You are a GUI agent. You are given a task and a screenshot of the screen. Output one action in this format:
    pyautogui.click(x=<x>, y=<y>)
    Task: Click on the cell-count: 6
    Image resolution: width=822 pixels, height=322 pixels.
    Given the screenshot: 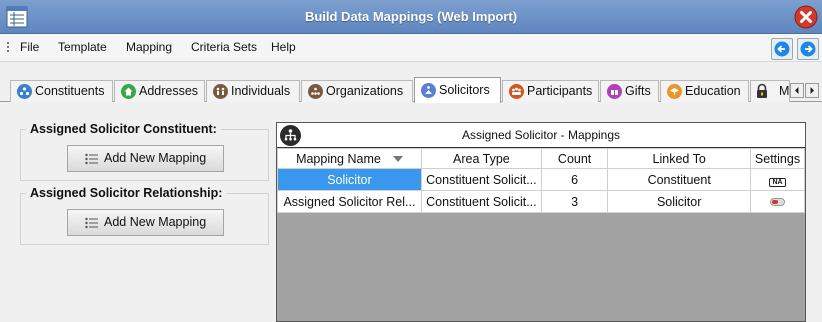 What is the action you would take?
    pyautogui.click(x=574, y=179)
    